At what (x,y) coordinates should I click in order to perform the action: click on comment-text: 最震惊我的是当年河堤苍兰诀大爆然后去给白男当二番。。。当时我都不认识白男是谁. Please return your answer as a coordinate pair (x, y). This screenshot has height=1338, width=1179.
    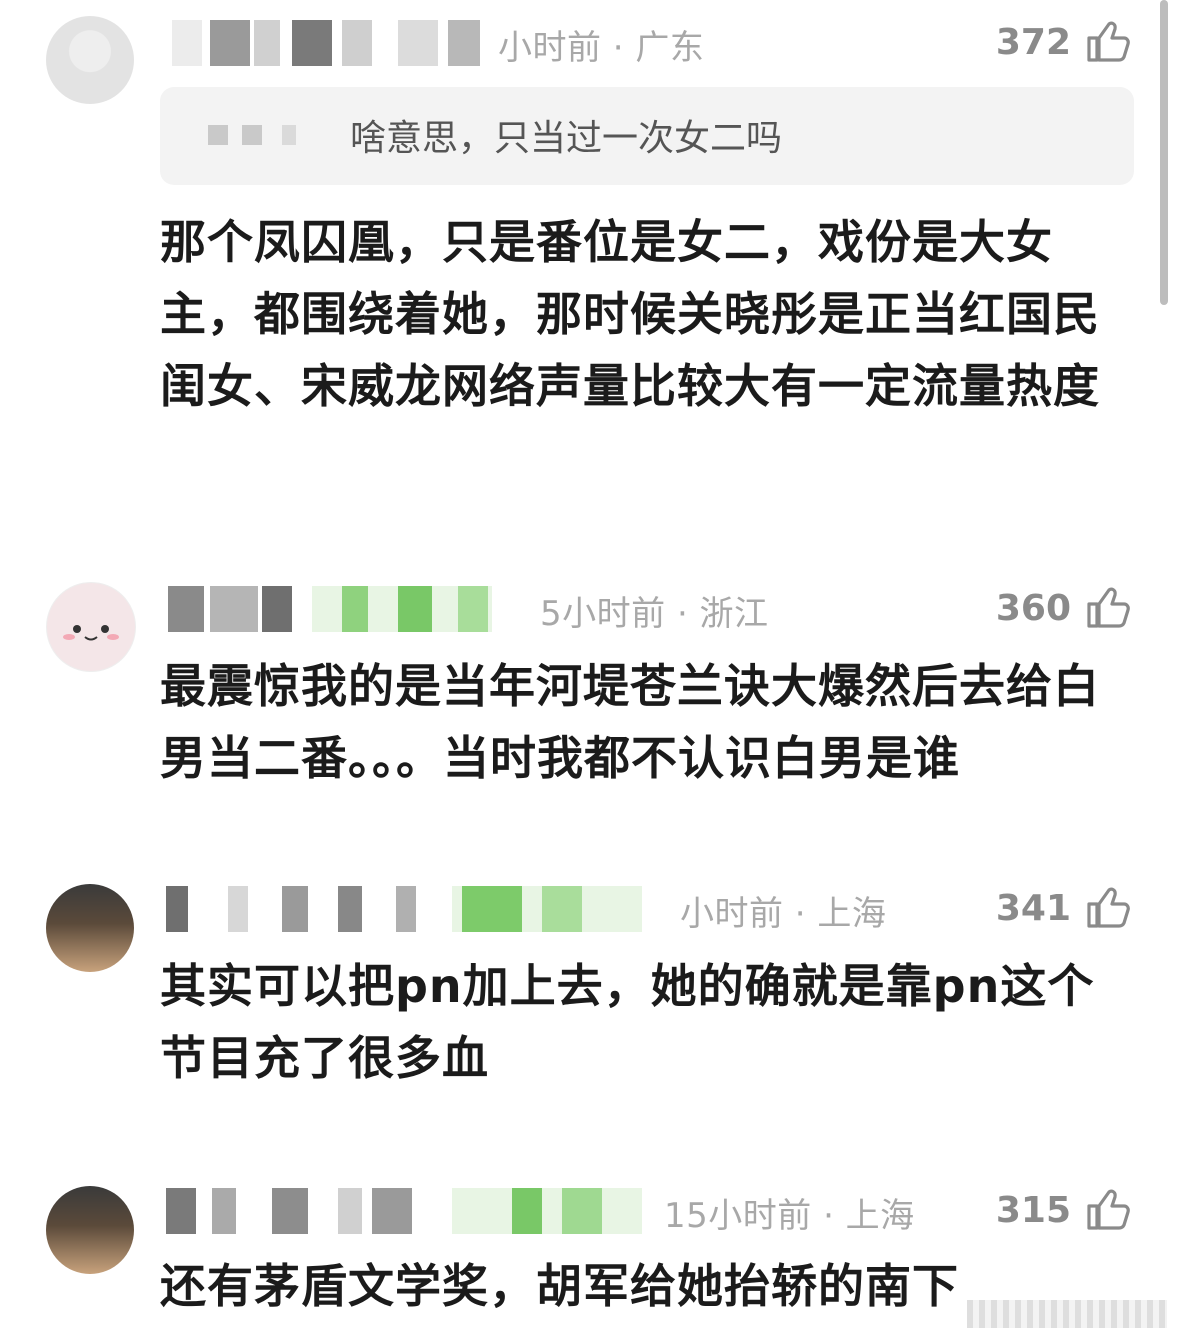
    Looking at the image, I should click on (630, 722).